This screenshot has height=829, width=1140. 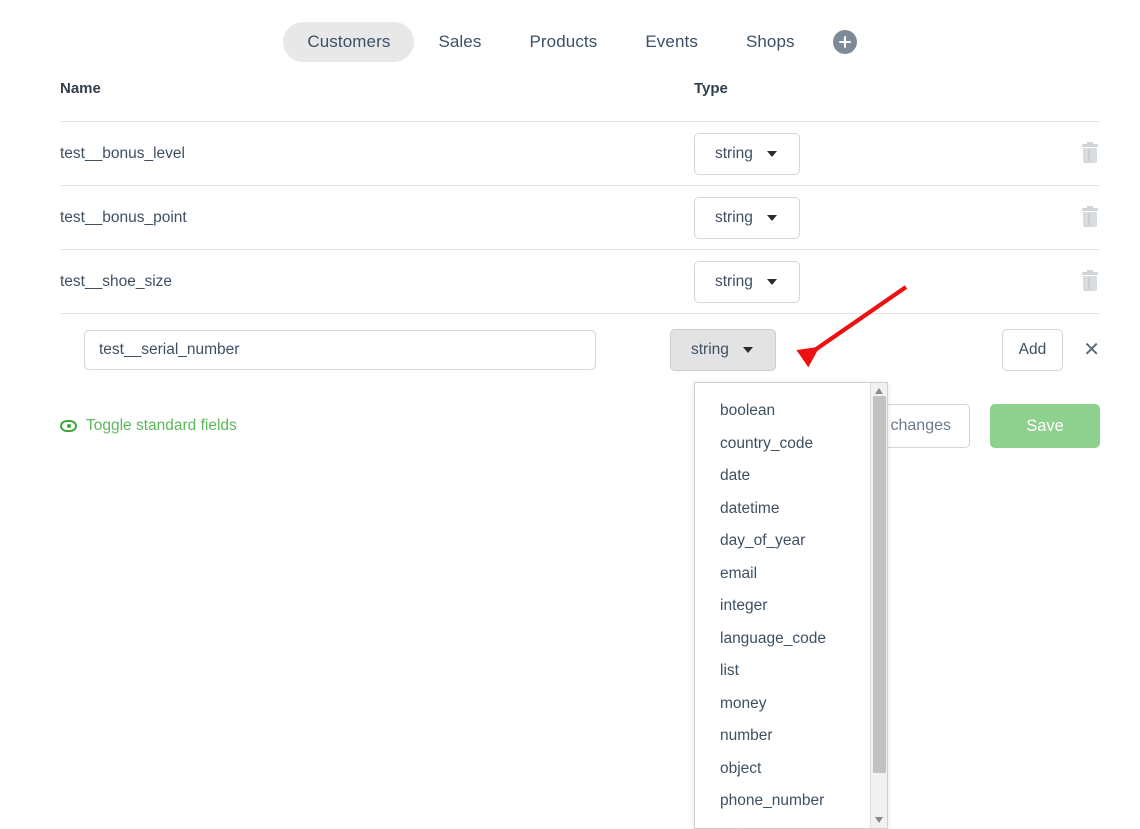 What do you see at coordinates (580, 101) in the screenshot?
I see `table-header-row: Name Type` at bounding box center [580, 101].